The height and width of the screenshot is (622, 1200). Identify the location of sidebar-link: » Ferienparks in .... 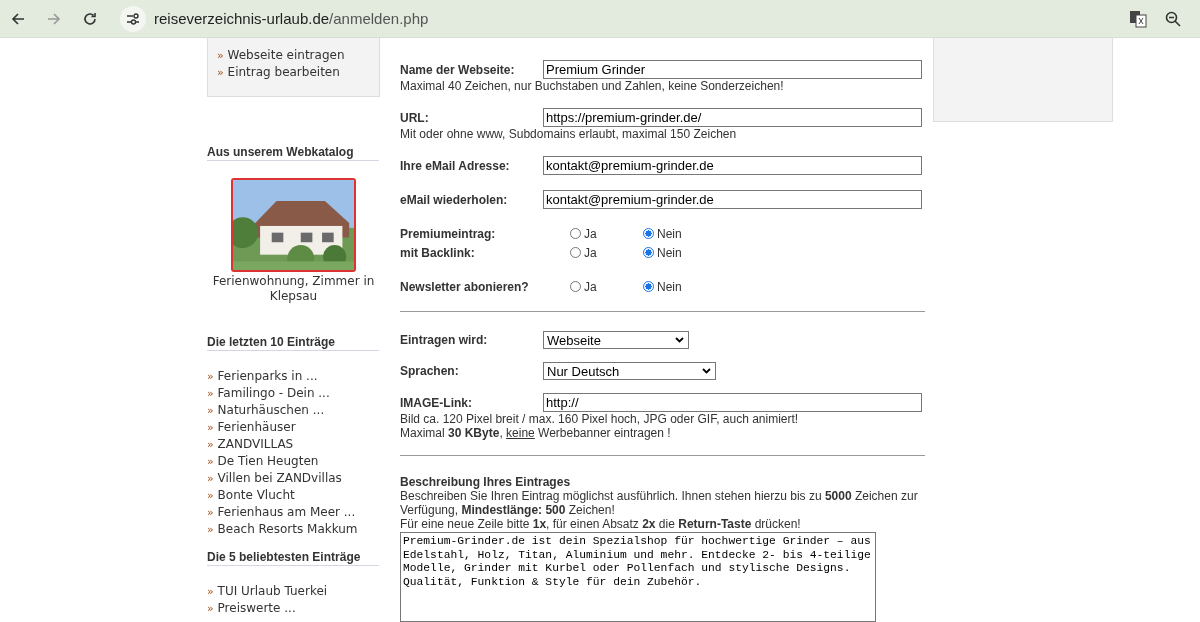
(293, 376).